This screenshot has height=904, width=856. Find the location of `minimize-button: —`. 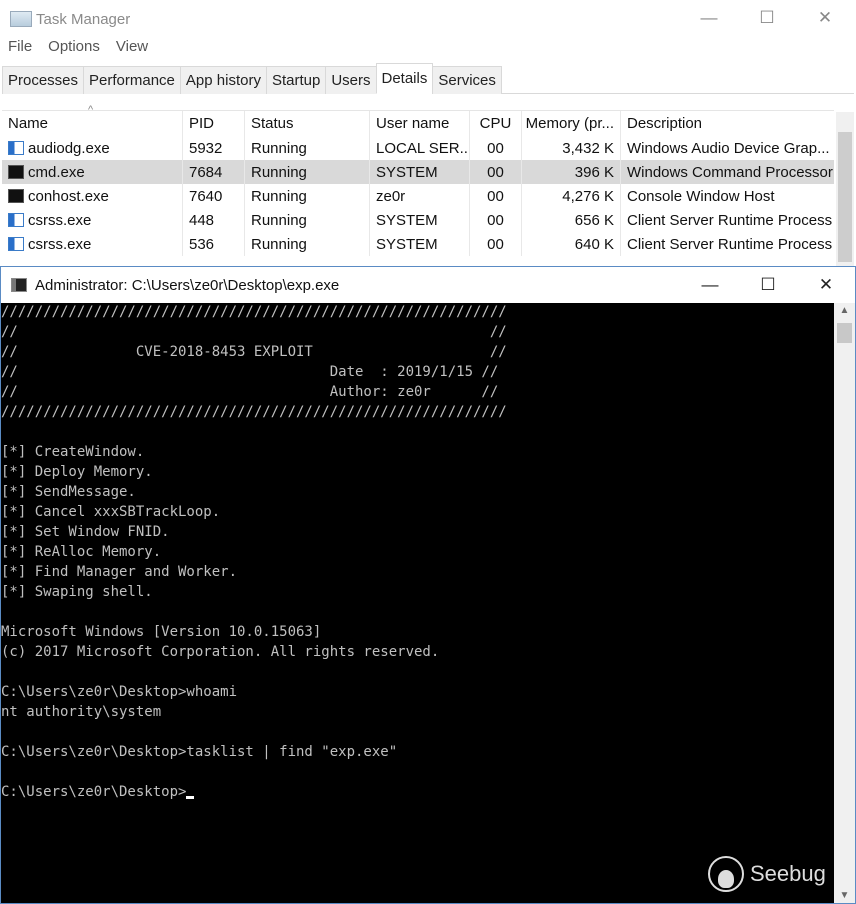

minimize-button: — is located at coordinates (709, 18).